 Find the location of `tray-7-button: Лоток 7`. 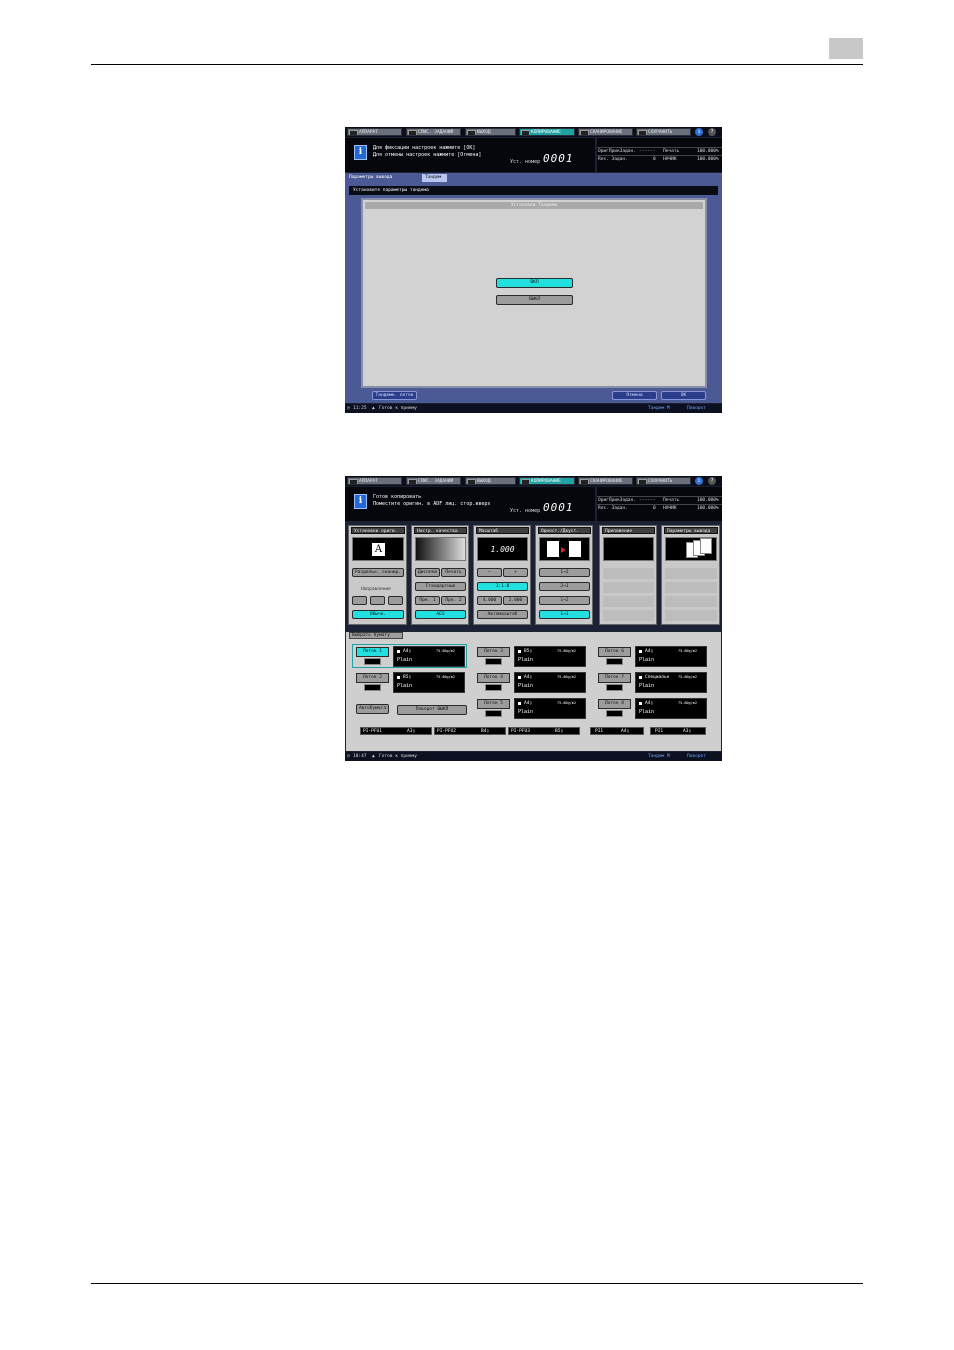

tray-7-button: Лоток 7 is located at coordinates (614, 678).